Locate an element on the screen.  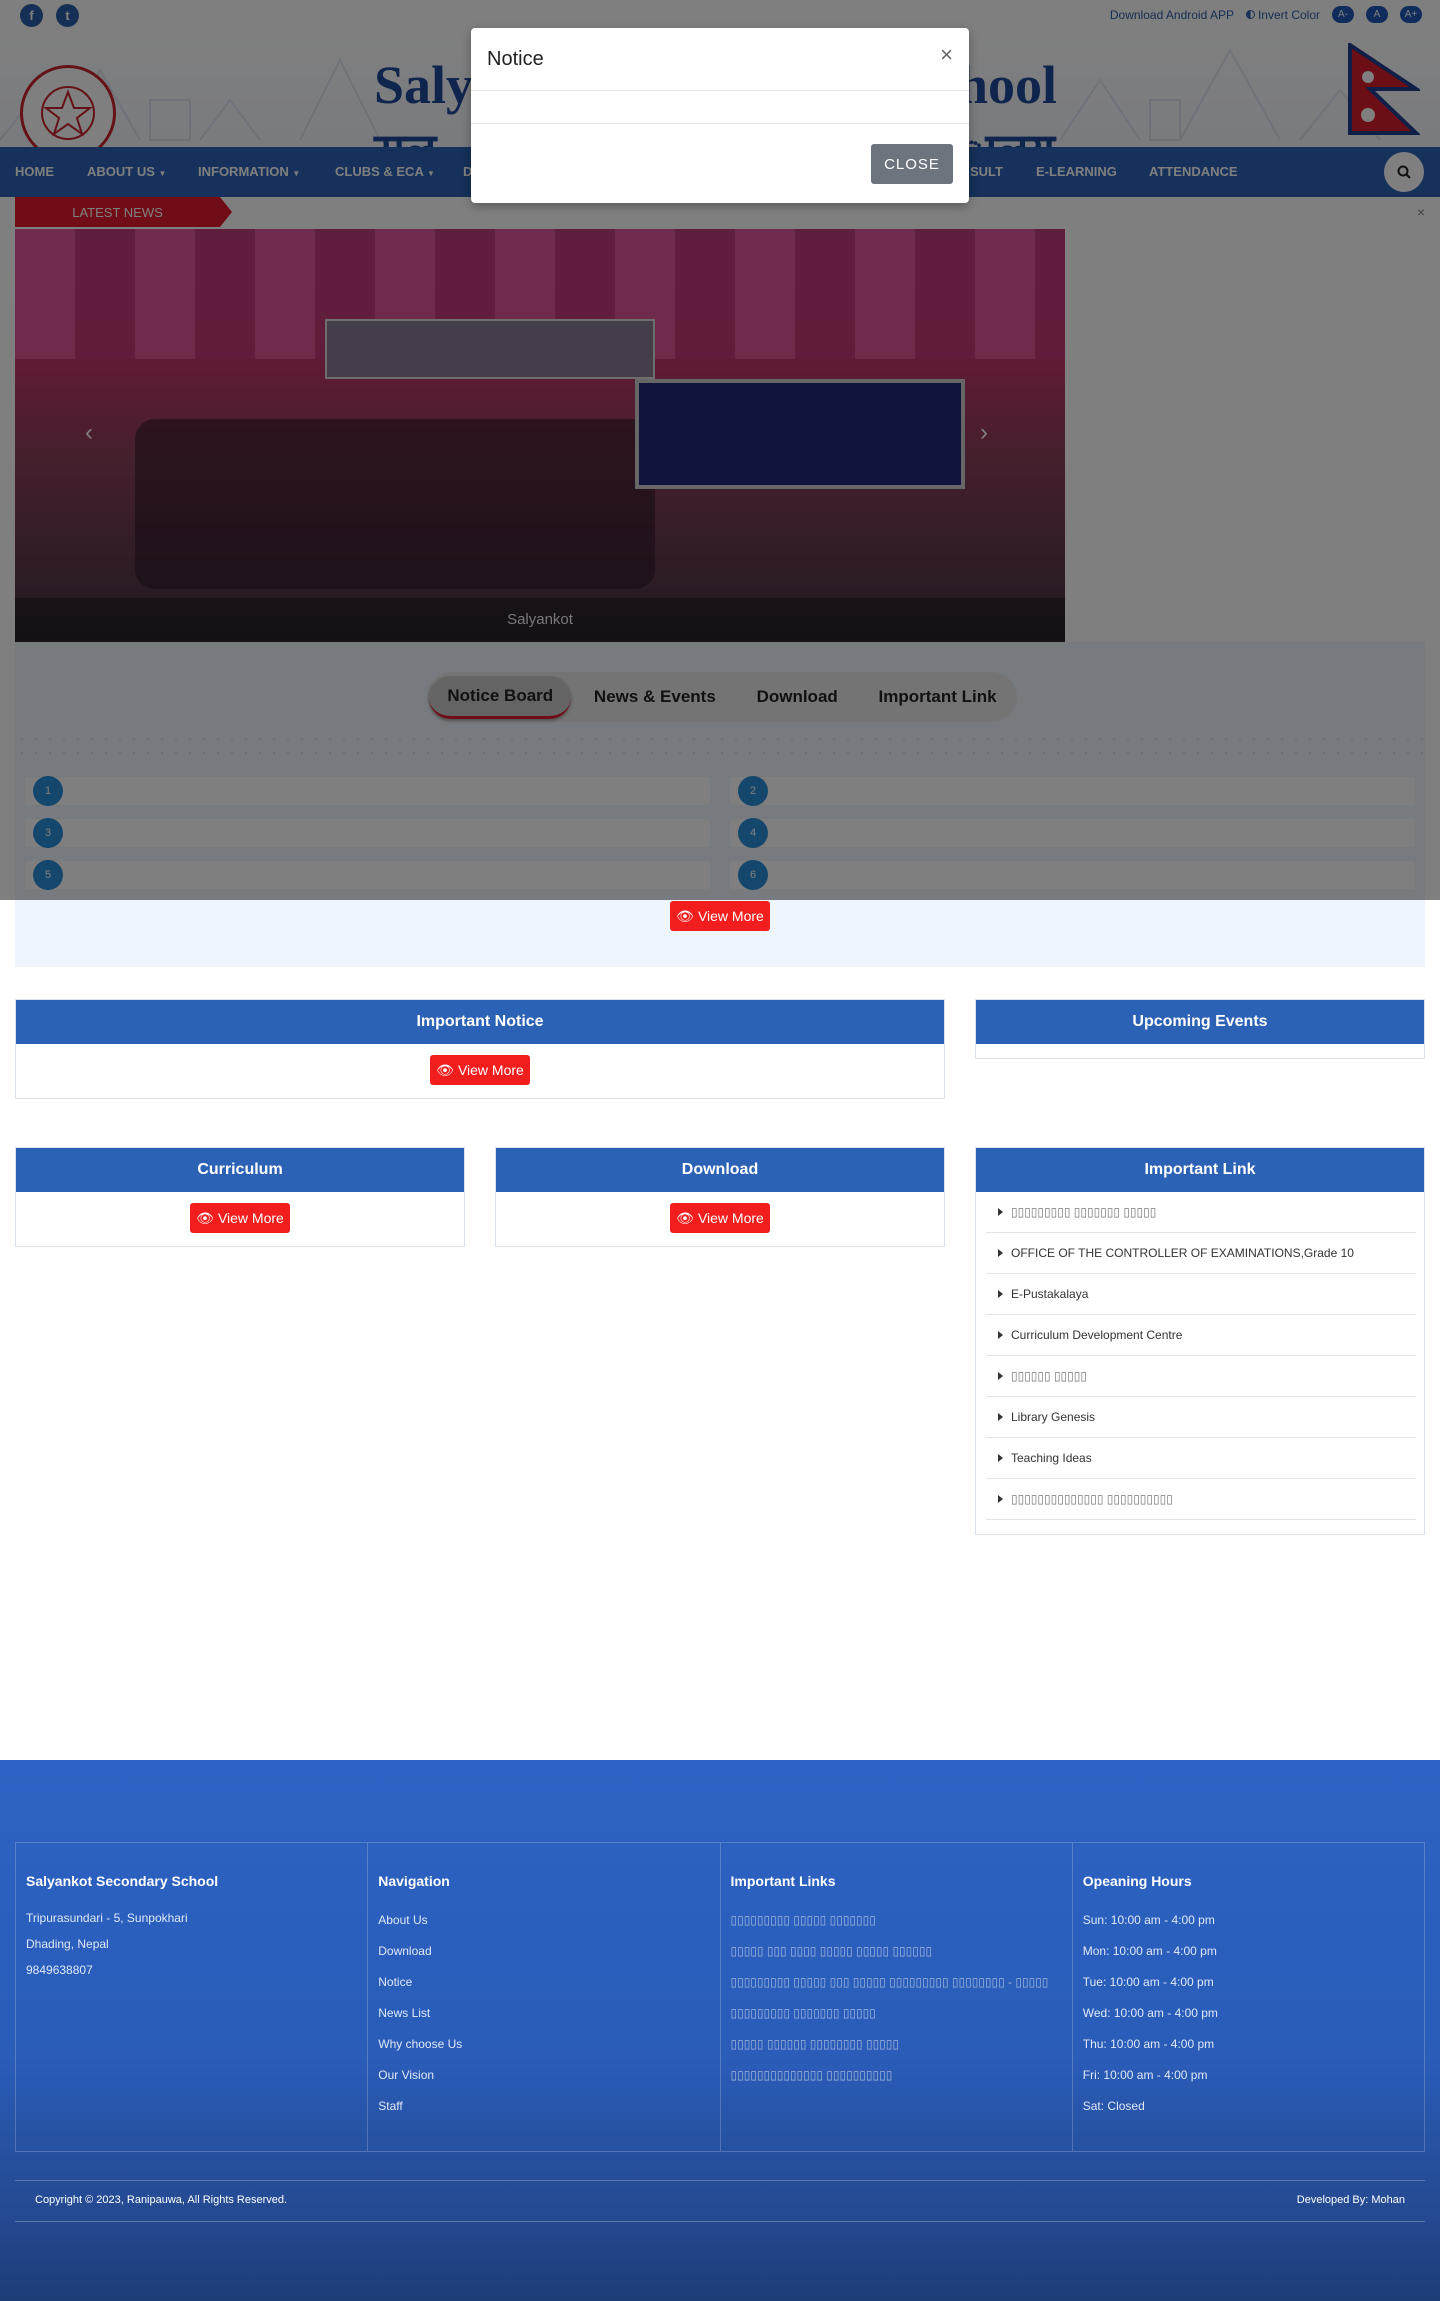
link-label: ▯▯▯▯▯▯ ▯▯▯▯▯ is located at coordinates (1049, 1376).